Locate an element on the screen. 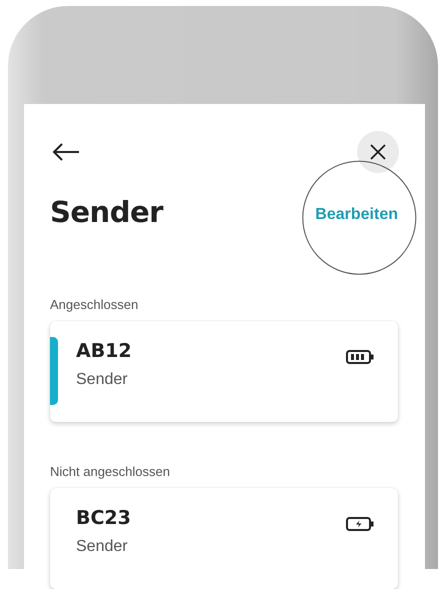 Image resolution: width=441 pixels, height=589 pixels. device-card: BC23 Sender is located at coordinates (224, 538).